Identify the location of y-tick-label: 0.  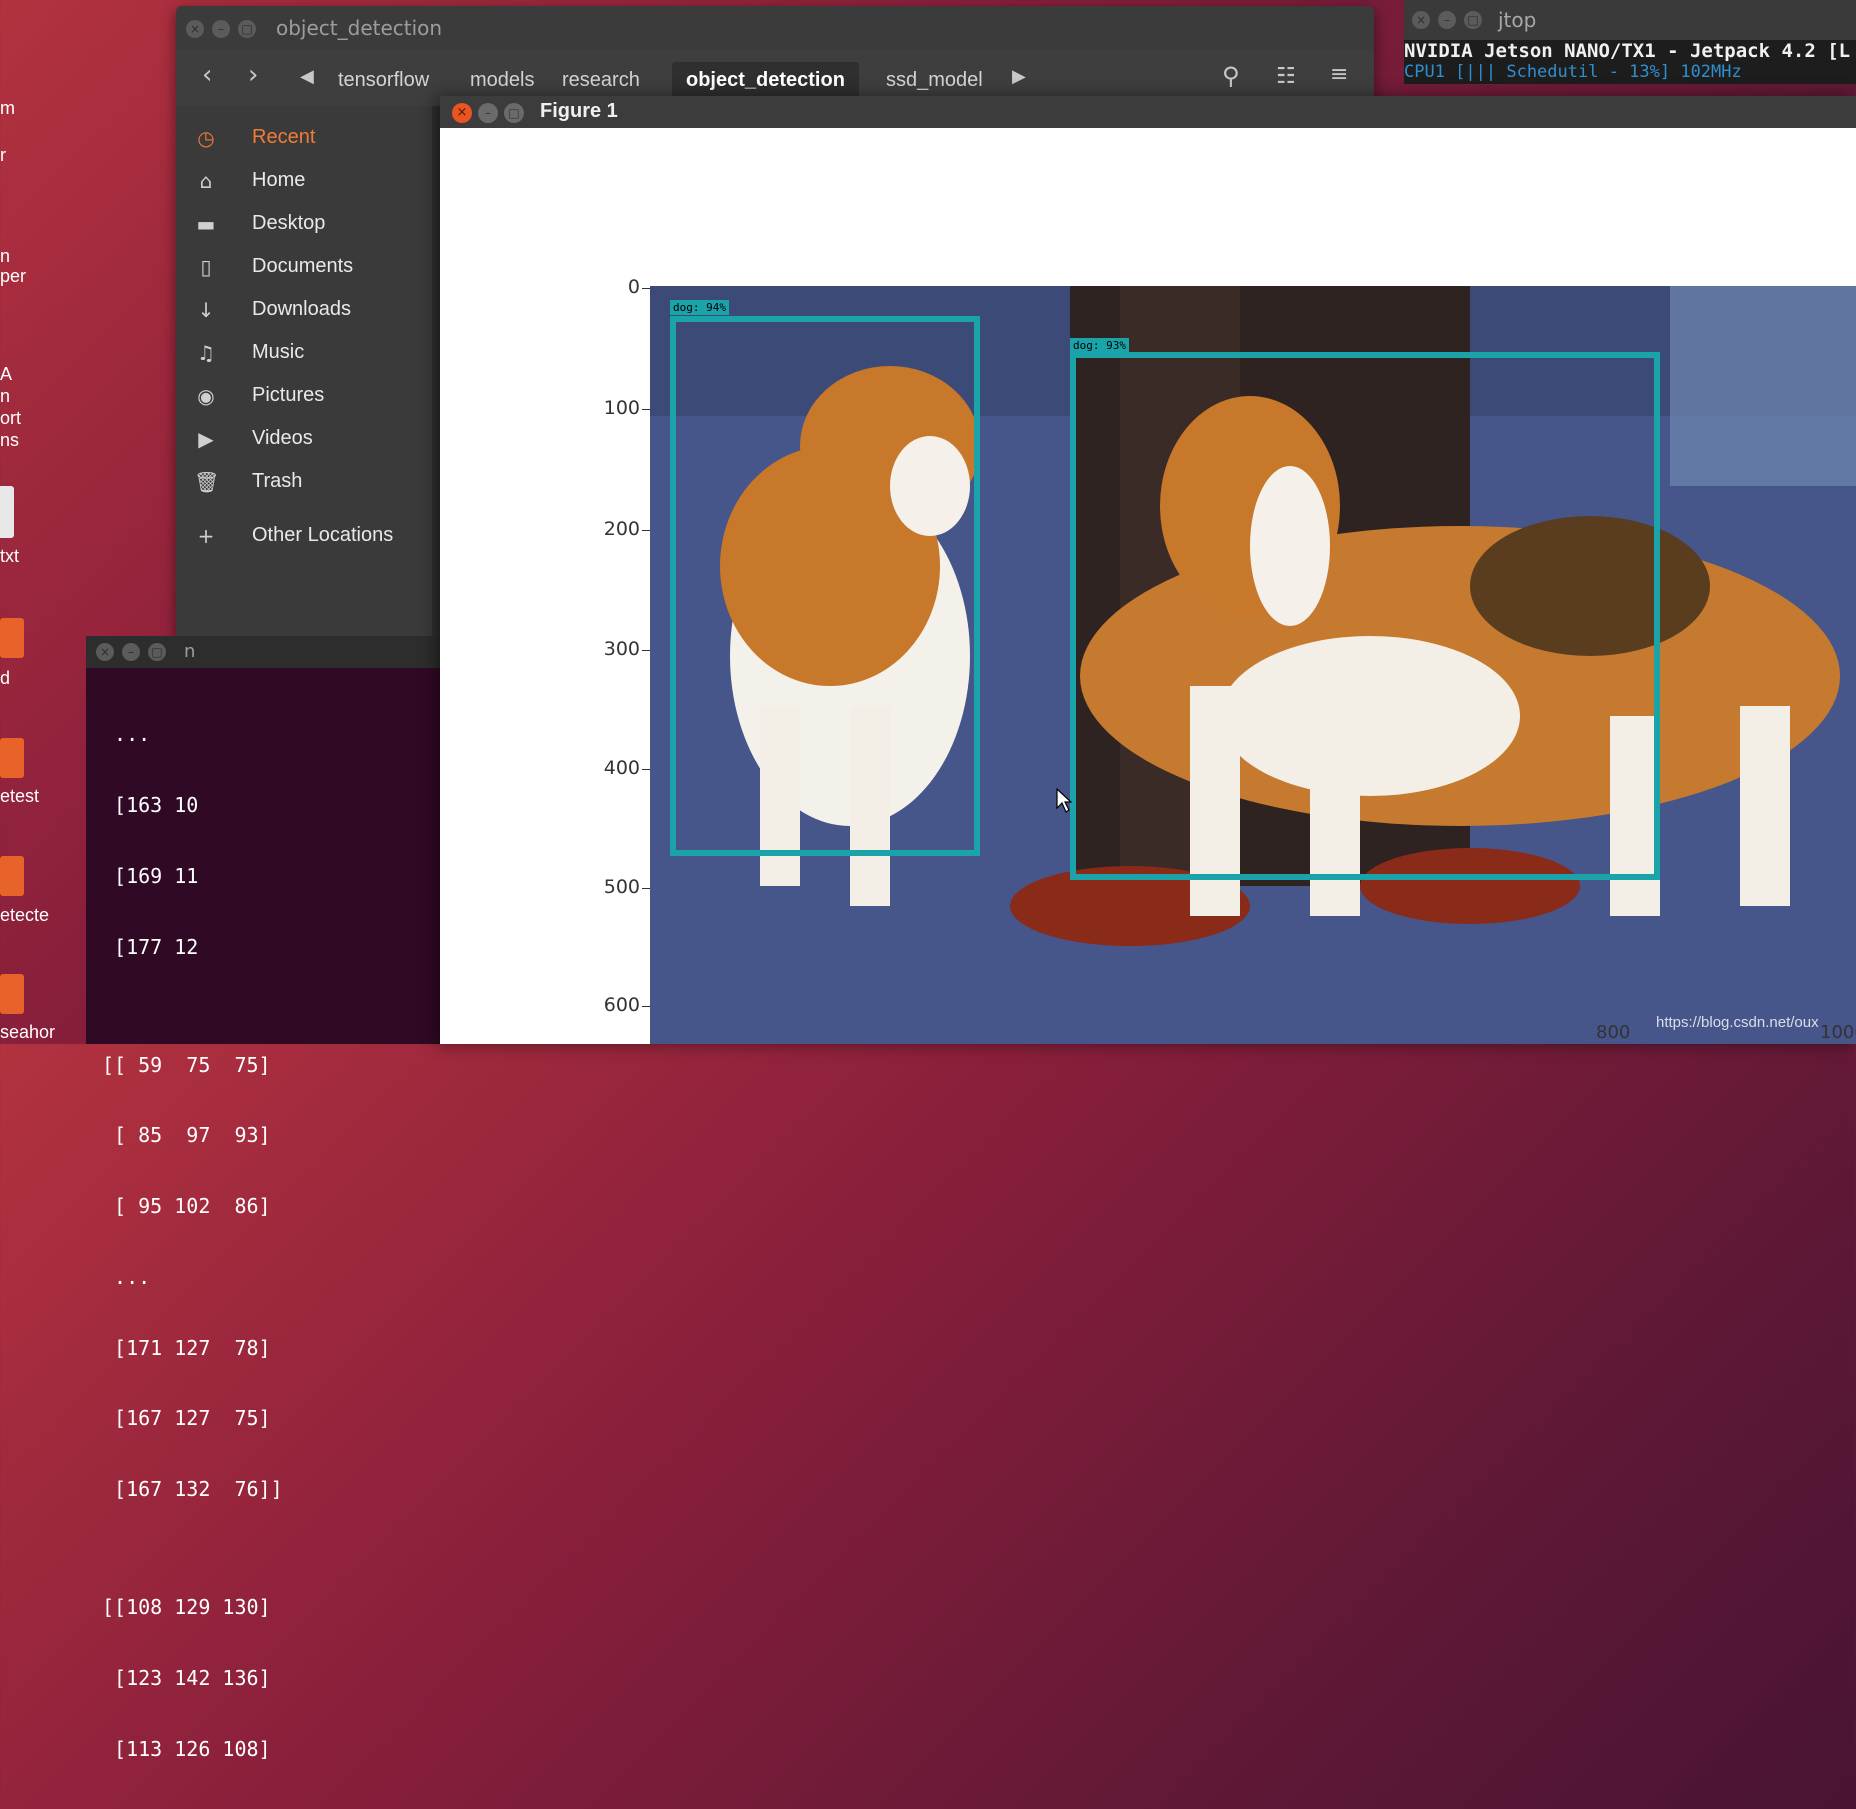
(633, 287).